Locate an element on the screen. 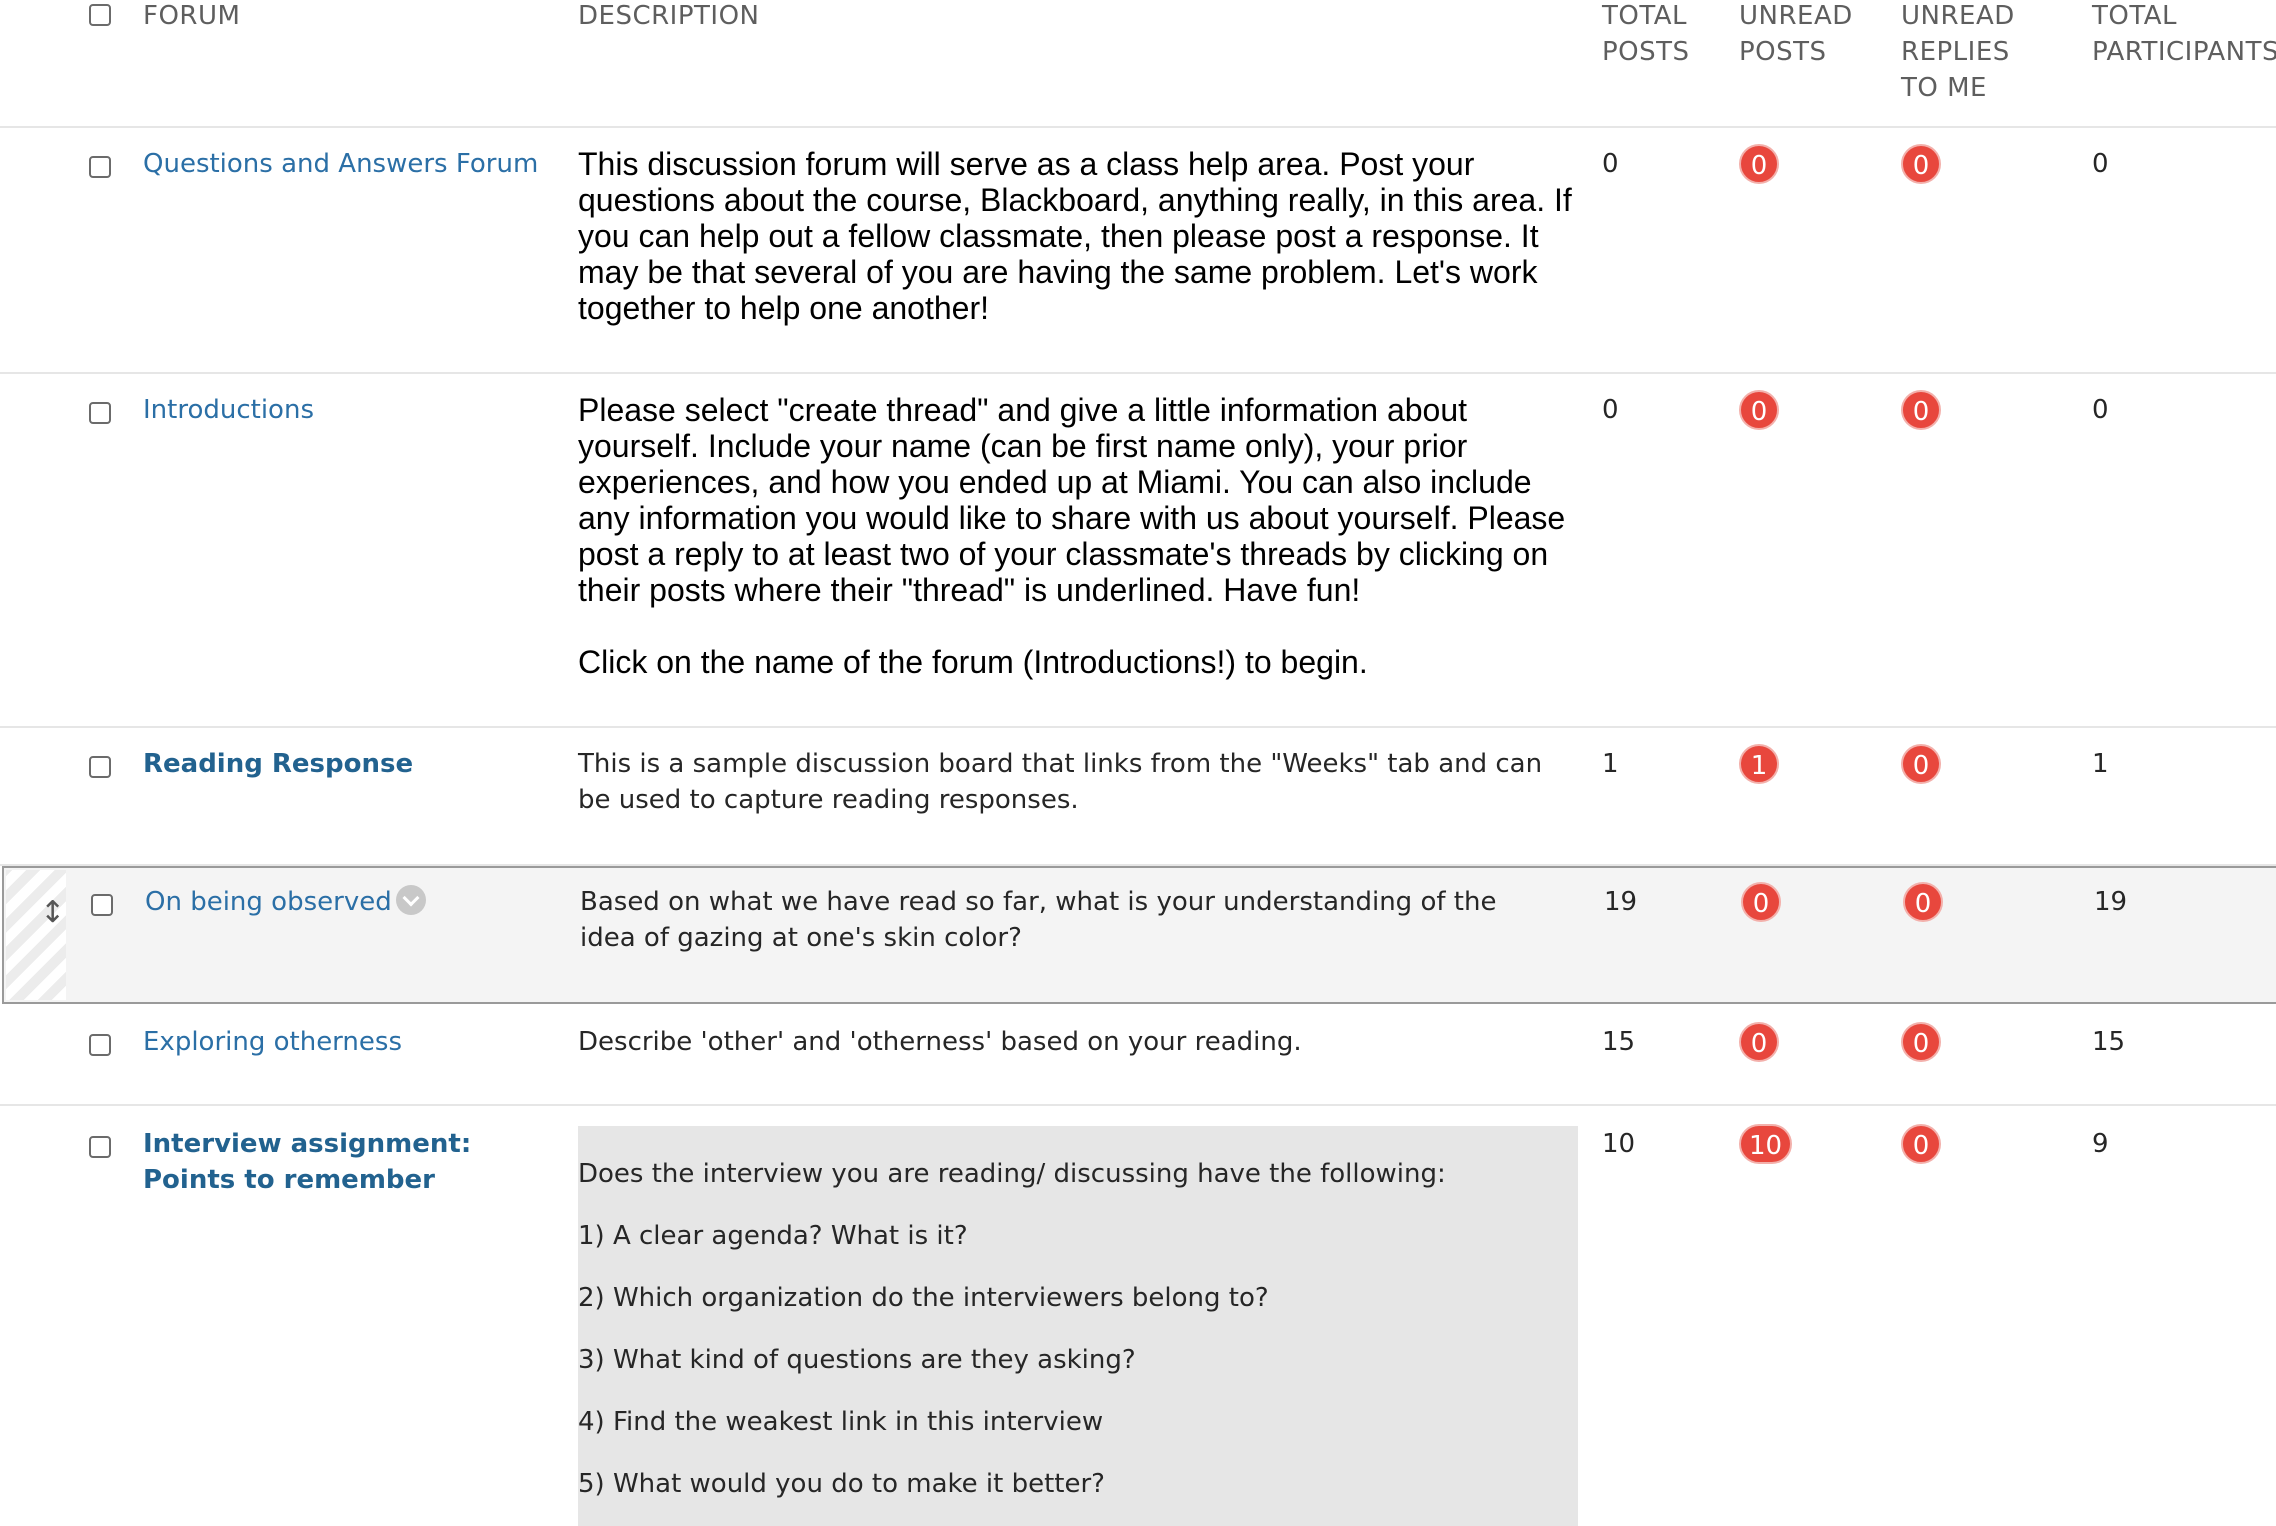  forum-link: On being observed is located at coordinates (355, 902).